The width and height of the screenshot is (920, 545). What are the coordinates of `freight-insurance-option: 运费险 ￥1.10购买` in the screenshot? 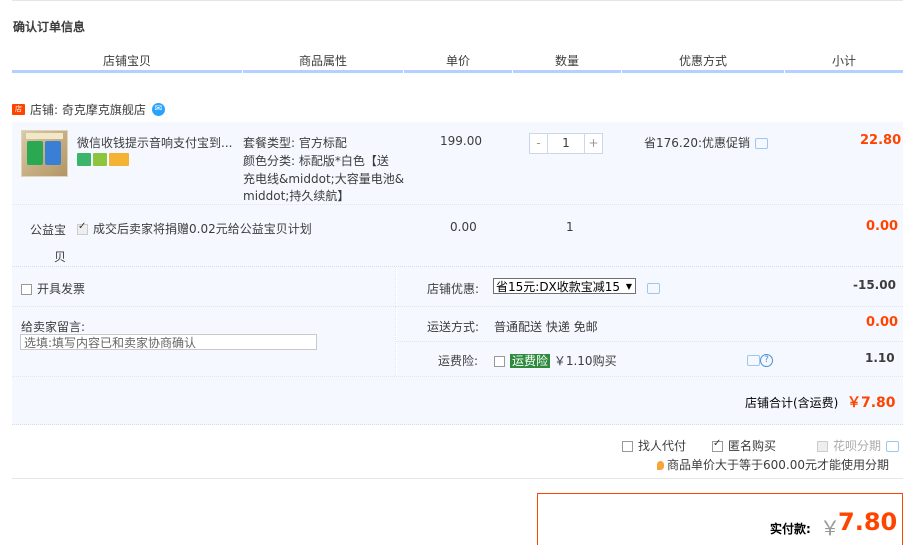 It's located at (555, 360).